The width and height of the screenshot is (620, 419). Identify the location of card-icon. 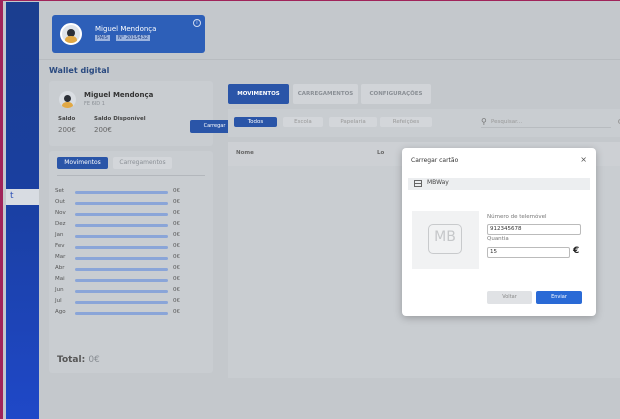
(418, 183).